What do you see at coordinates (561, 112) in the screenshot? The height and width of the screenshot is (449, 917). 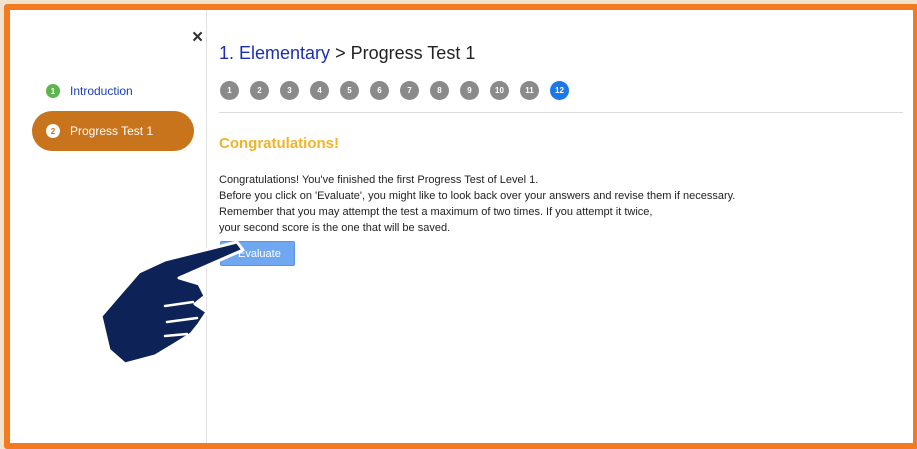 I see `divider` at bounding box center [561, 112].